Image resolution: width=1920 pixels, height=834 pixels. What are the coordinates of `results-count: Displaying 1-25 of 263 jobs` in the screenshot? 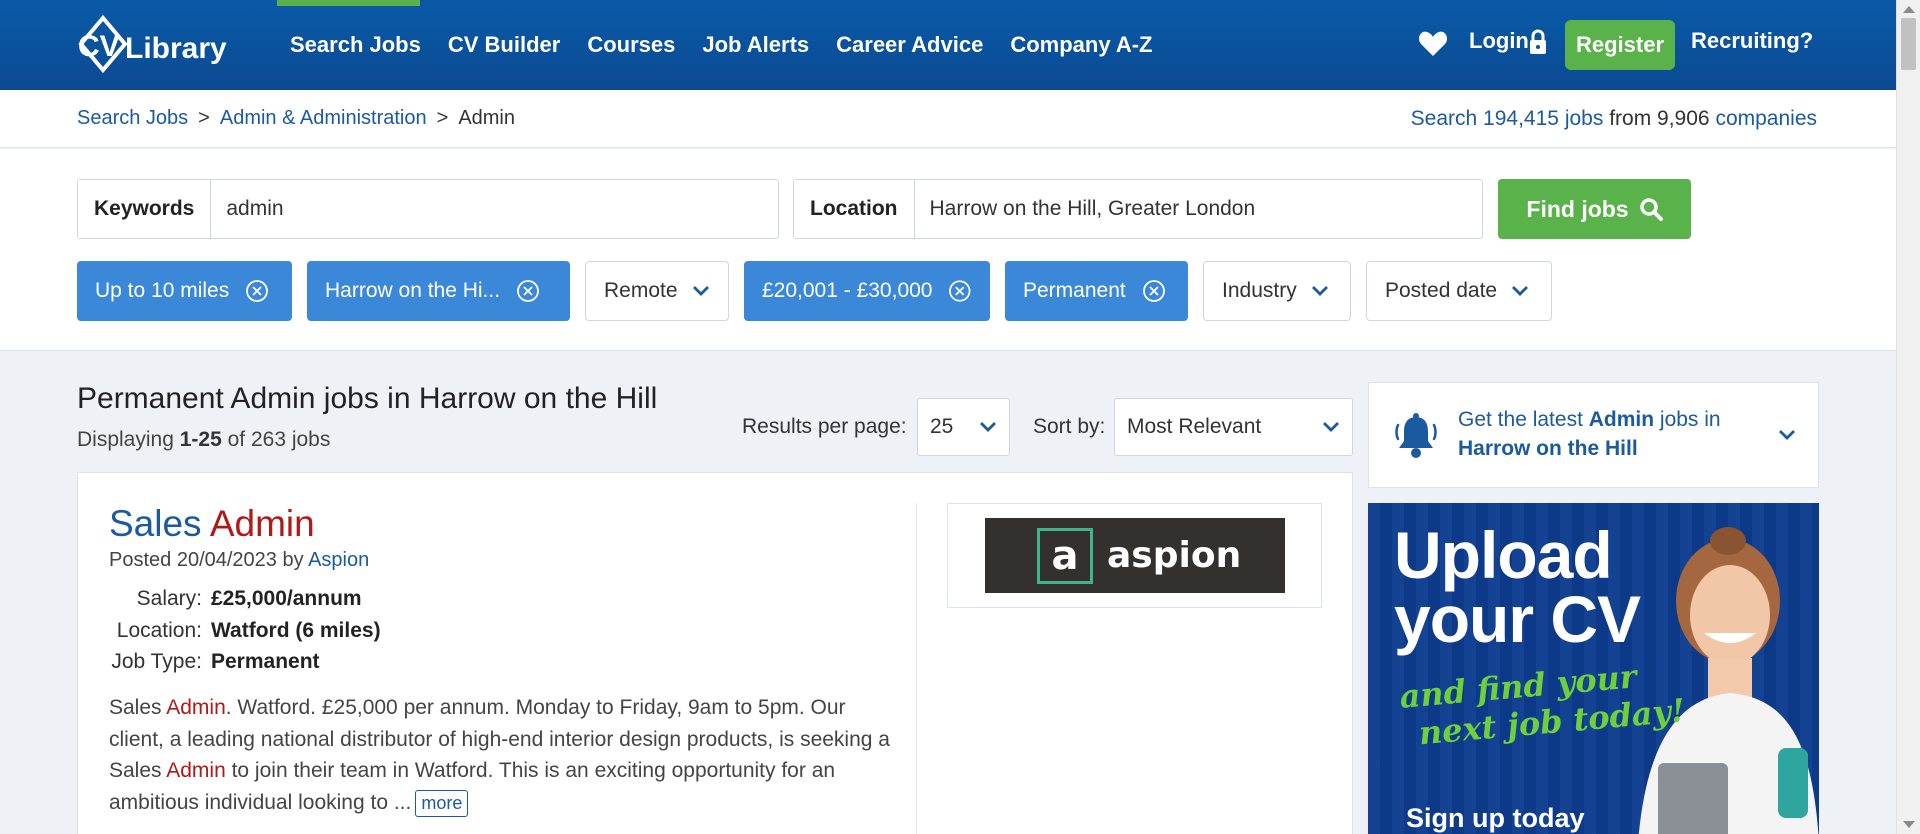 It's located at (203, 440).